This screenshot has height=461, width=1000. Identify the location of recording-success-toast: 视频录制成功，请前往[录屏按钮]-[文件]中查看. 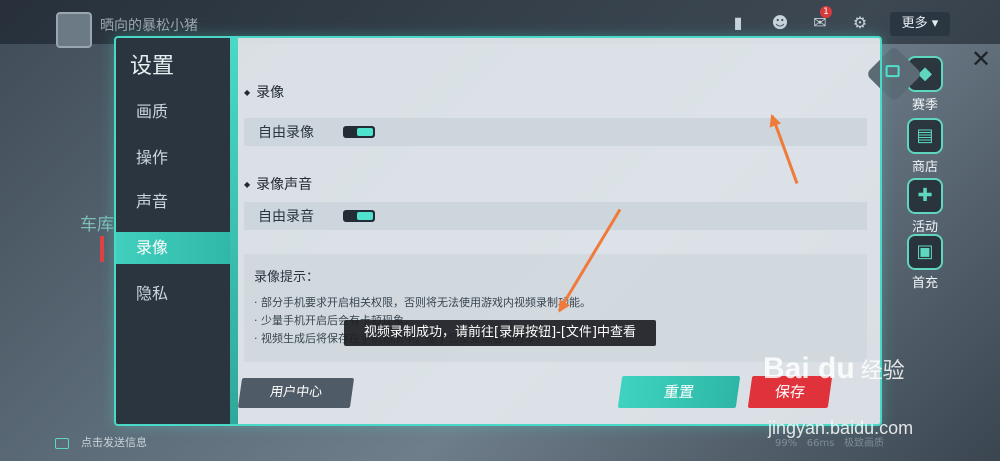
(500, 333).